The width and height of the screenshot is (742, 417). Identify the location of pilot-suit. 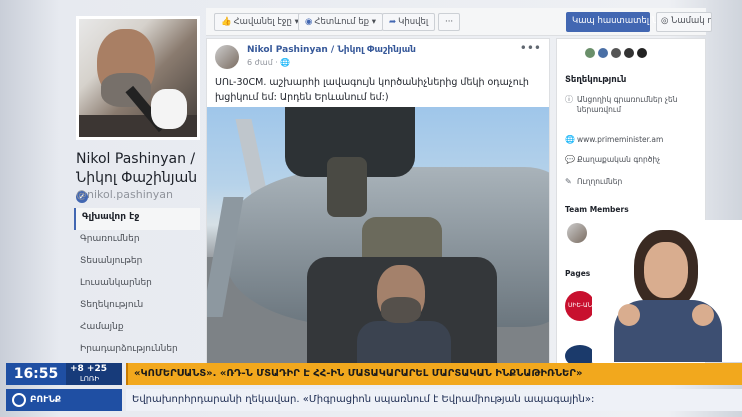
(404, 345).